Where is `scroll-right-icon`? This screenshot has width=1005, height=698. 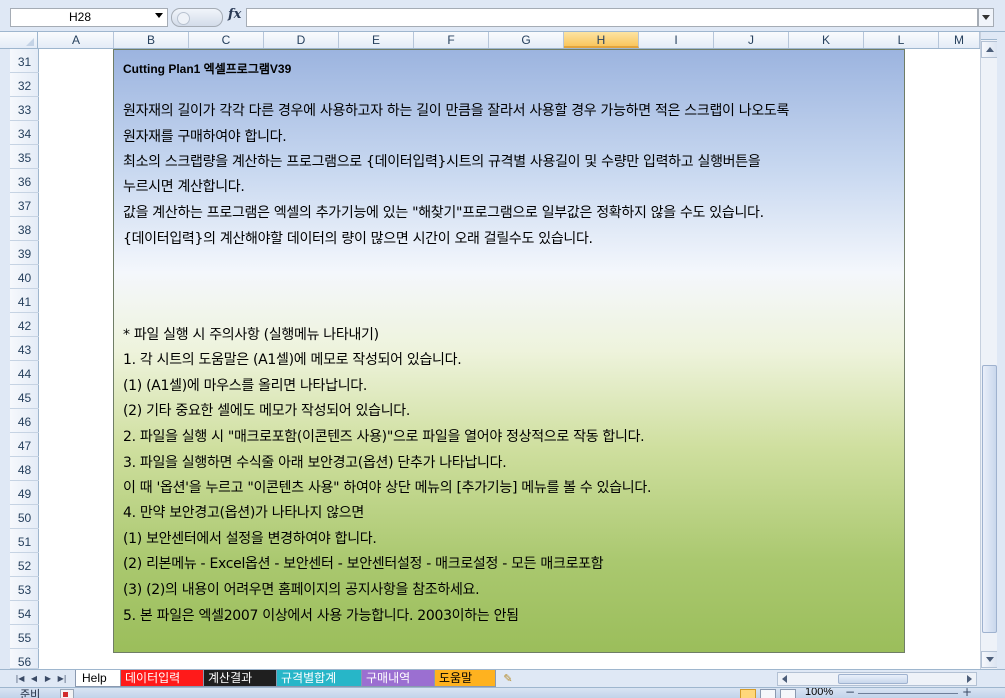 scroll-right-icon is located at coordinates (969, 679).